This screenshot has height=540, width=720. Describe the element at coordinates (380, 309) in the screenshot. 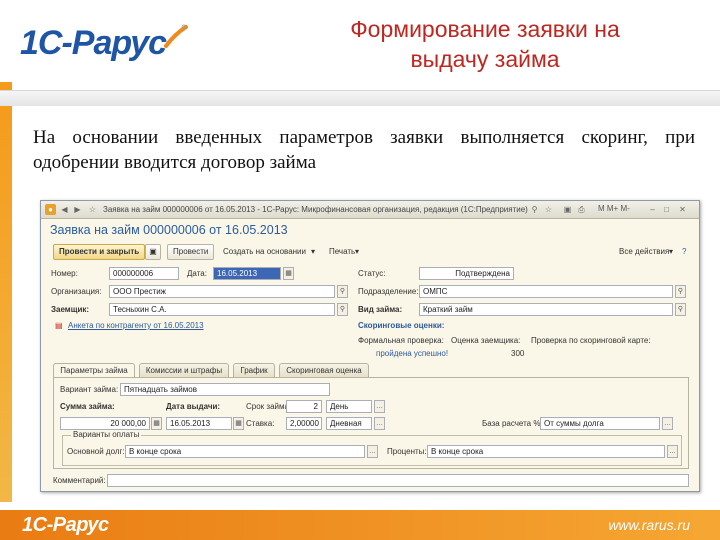

I see `loan-type-label: Вид займа:` at that location.